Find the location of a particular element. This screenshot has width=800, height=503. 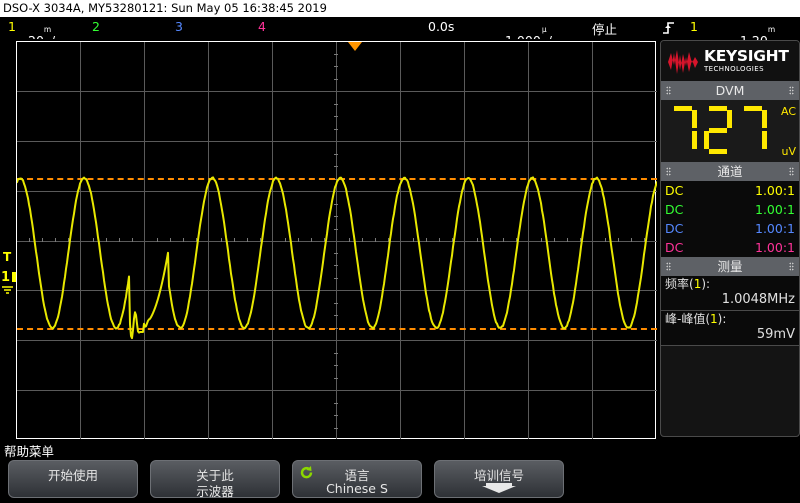

softkey-menu-area: 帮助菜单 开始使用 关于此 示波器 语言 Chinese S 培训信号 is located at coordinates (400, 471).